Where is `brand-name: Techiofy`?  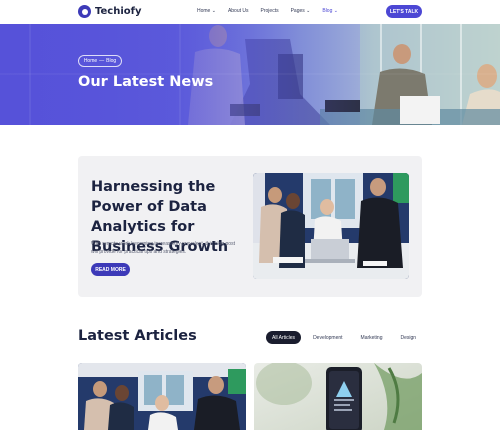 brand-name: Techiofy is located at coordinates (118, 11).